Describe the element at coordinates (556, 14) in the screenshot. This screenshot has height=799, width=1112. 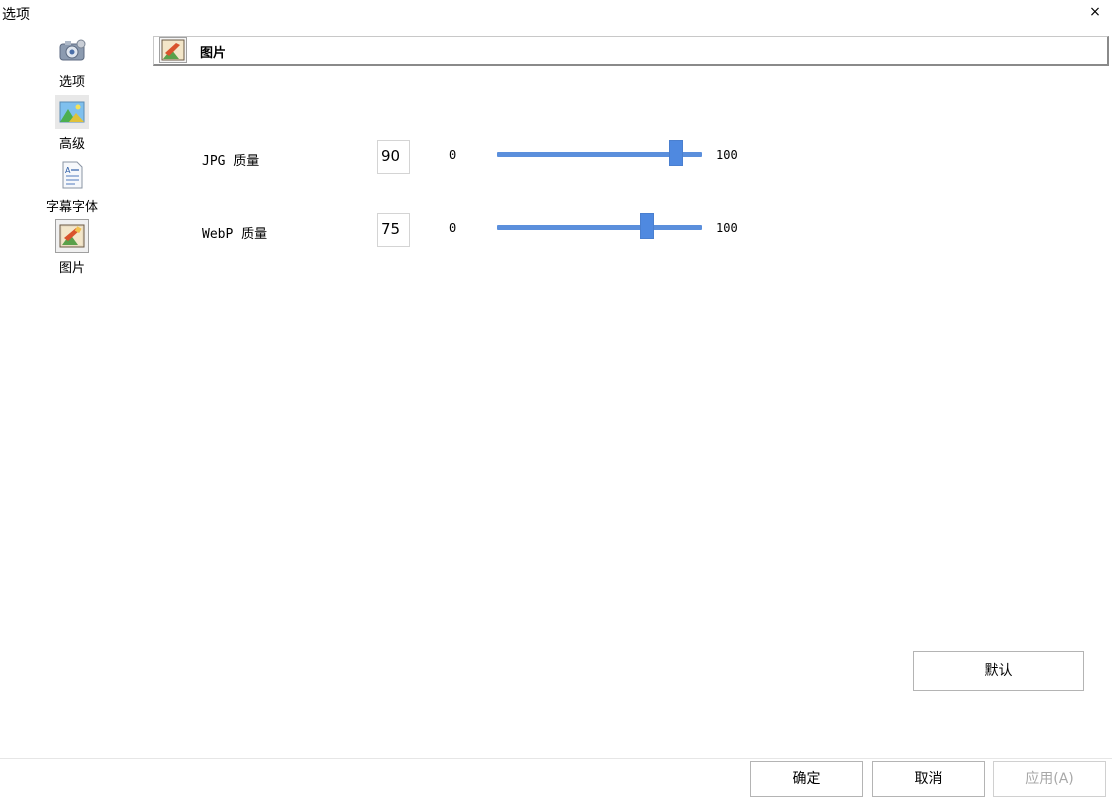
I see `title-bar: 选项 ×` at that location.